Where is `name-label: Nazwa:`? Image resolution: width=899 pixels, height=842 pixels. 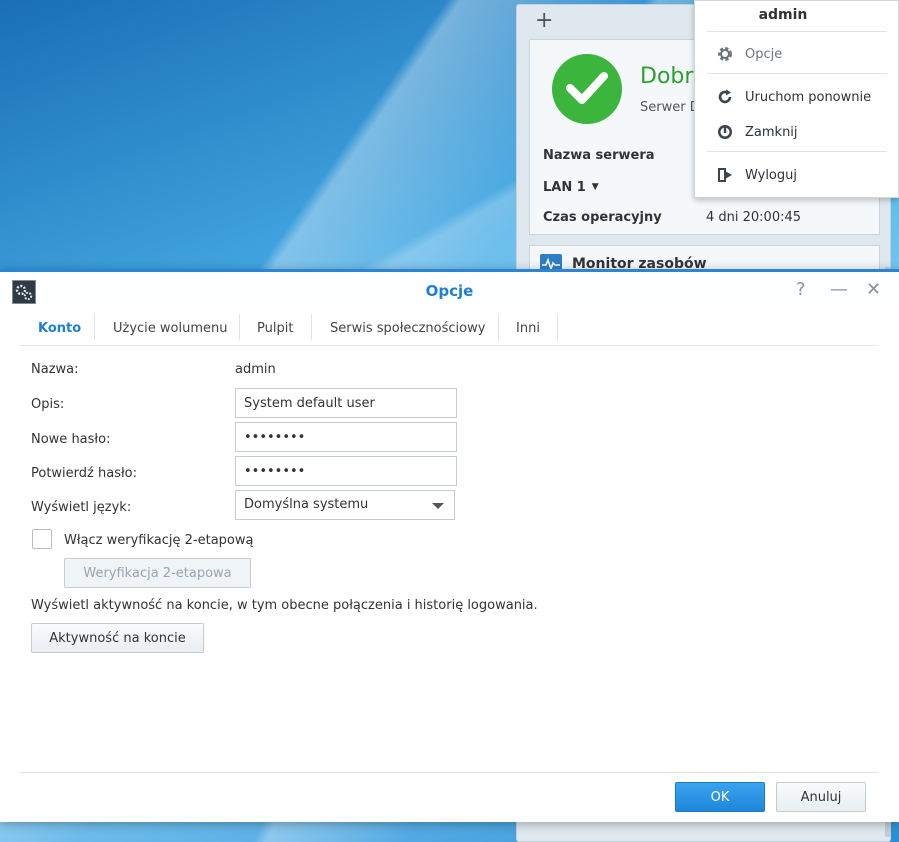 name-label: Nazwa: is located at coordinates (55, 369).